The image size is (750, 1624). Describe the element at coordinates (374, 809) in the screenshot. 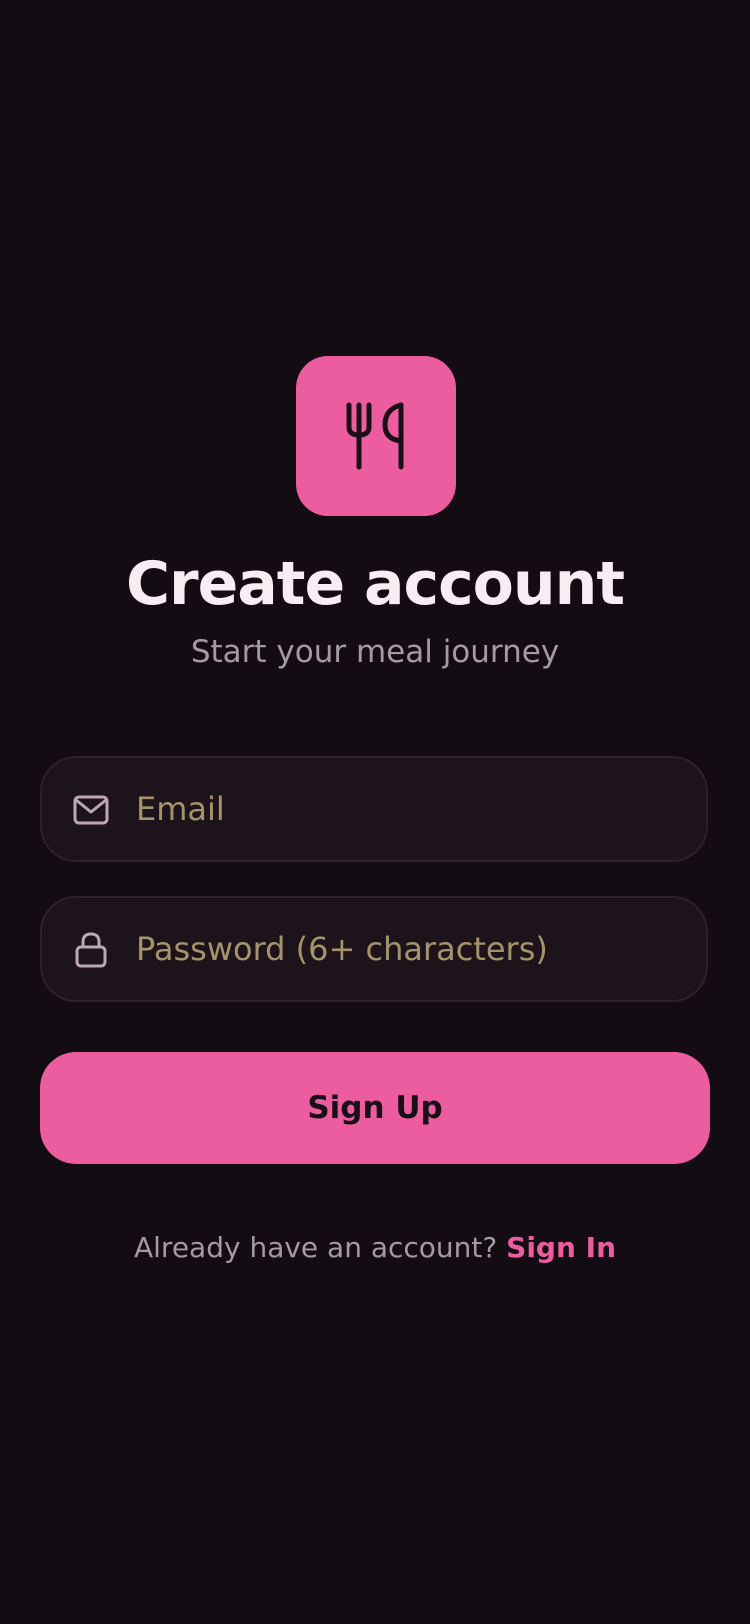

I see `email-field: Email` at that location.